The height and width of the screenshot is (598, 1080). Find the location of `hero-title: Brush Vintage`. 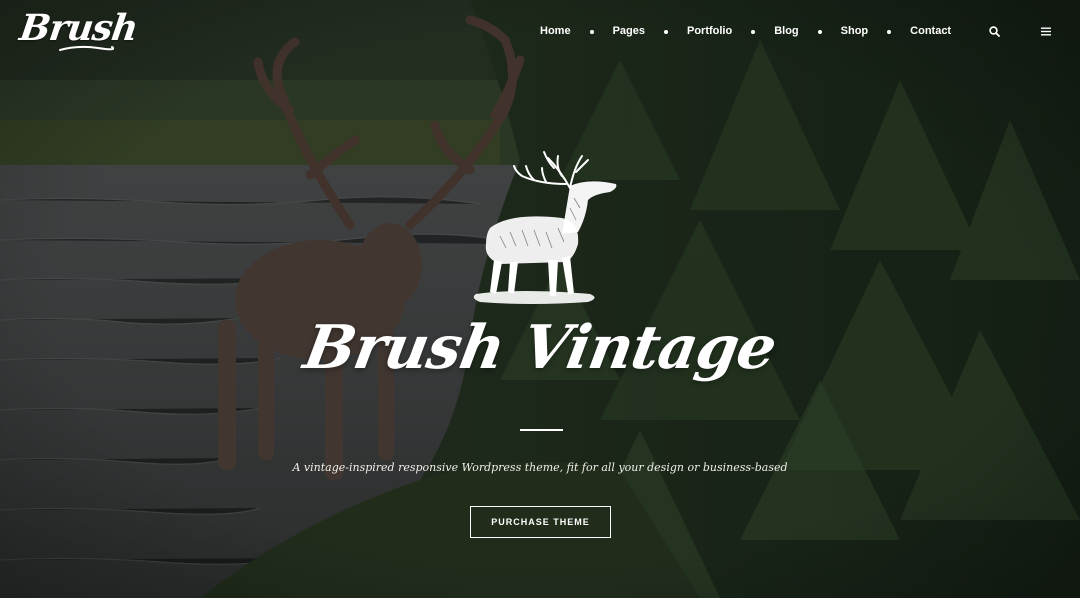

hero-title: Brush Vintage is located at coordinates (540, 348).